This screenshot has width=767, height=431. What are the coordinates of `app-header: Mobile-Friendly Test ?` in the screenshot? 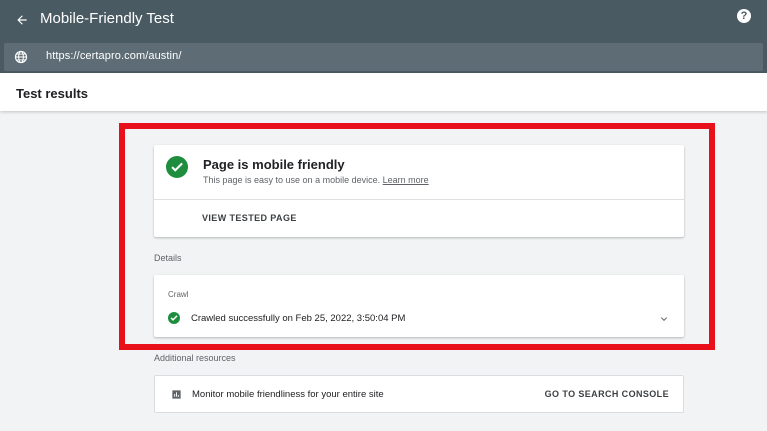 It's located at (383, 20).